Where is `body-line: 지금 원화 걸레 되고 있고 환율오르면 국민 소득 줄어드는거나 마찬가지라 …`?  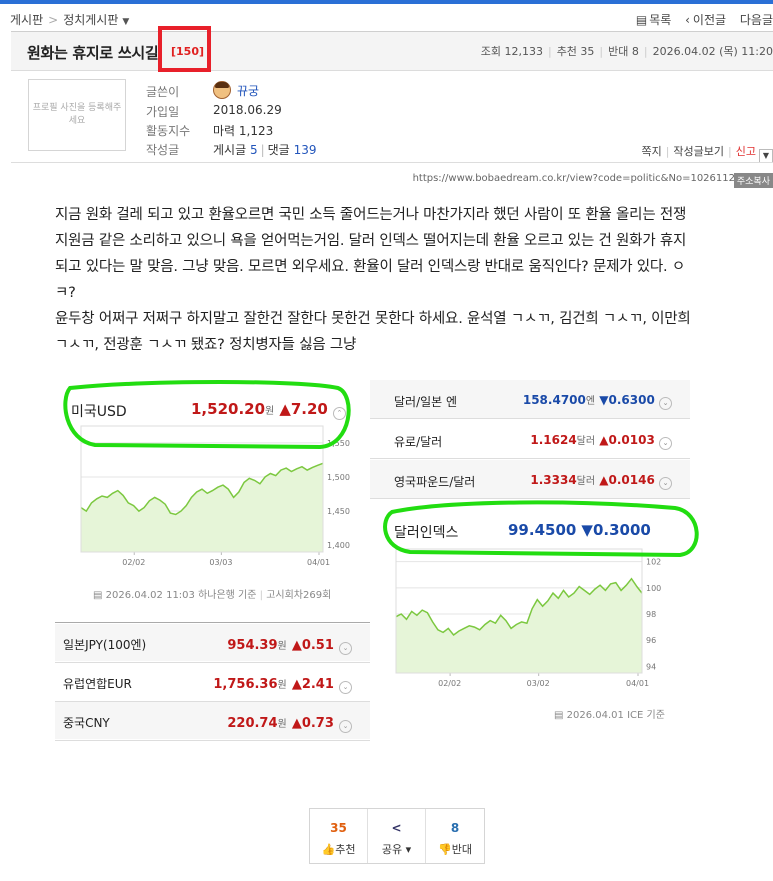
body-line: 지금 원화 걸레 되고 있고 환율오르면 국민 소득 줄어드는거나 마찬가지라 … is located at coordinates (371, 215).